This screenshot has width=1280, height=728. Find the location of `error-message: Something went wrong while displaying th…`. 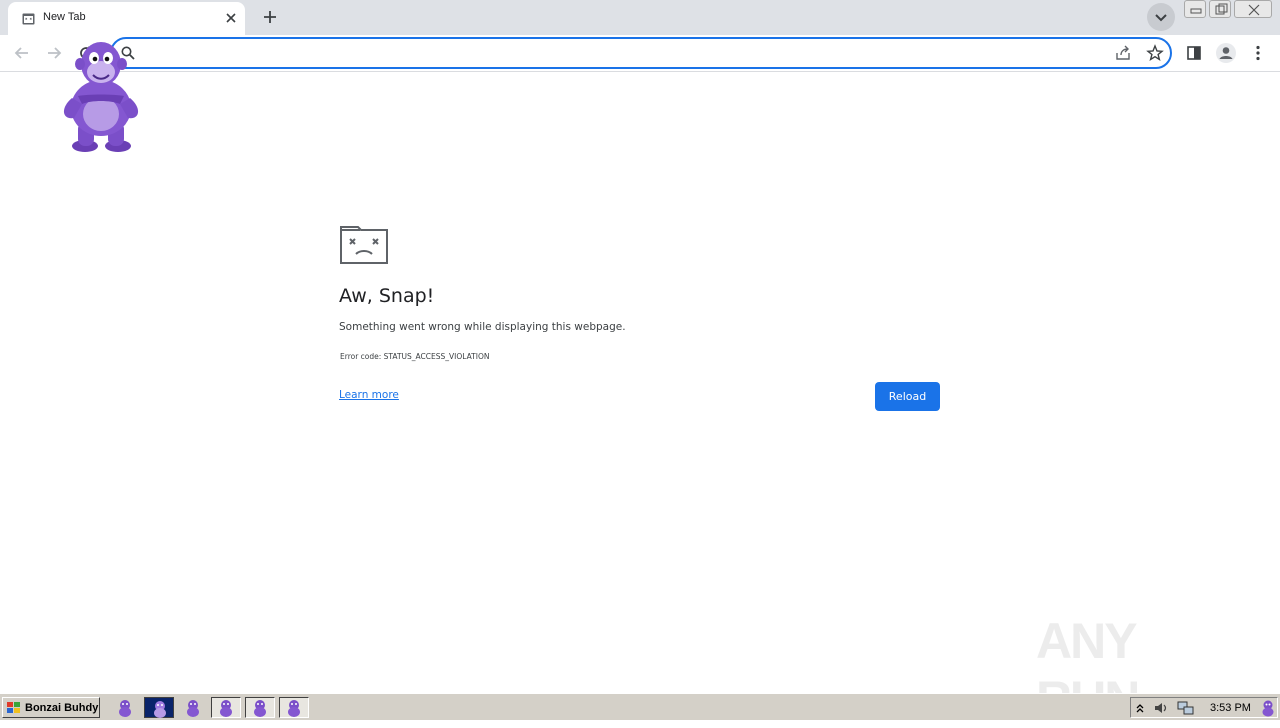

error-message: Something went wrong while displaying th… is located at coordinates (482, 327).